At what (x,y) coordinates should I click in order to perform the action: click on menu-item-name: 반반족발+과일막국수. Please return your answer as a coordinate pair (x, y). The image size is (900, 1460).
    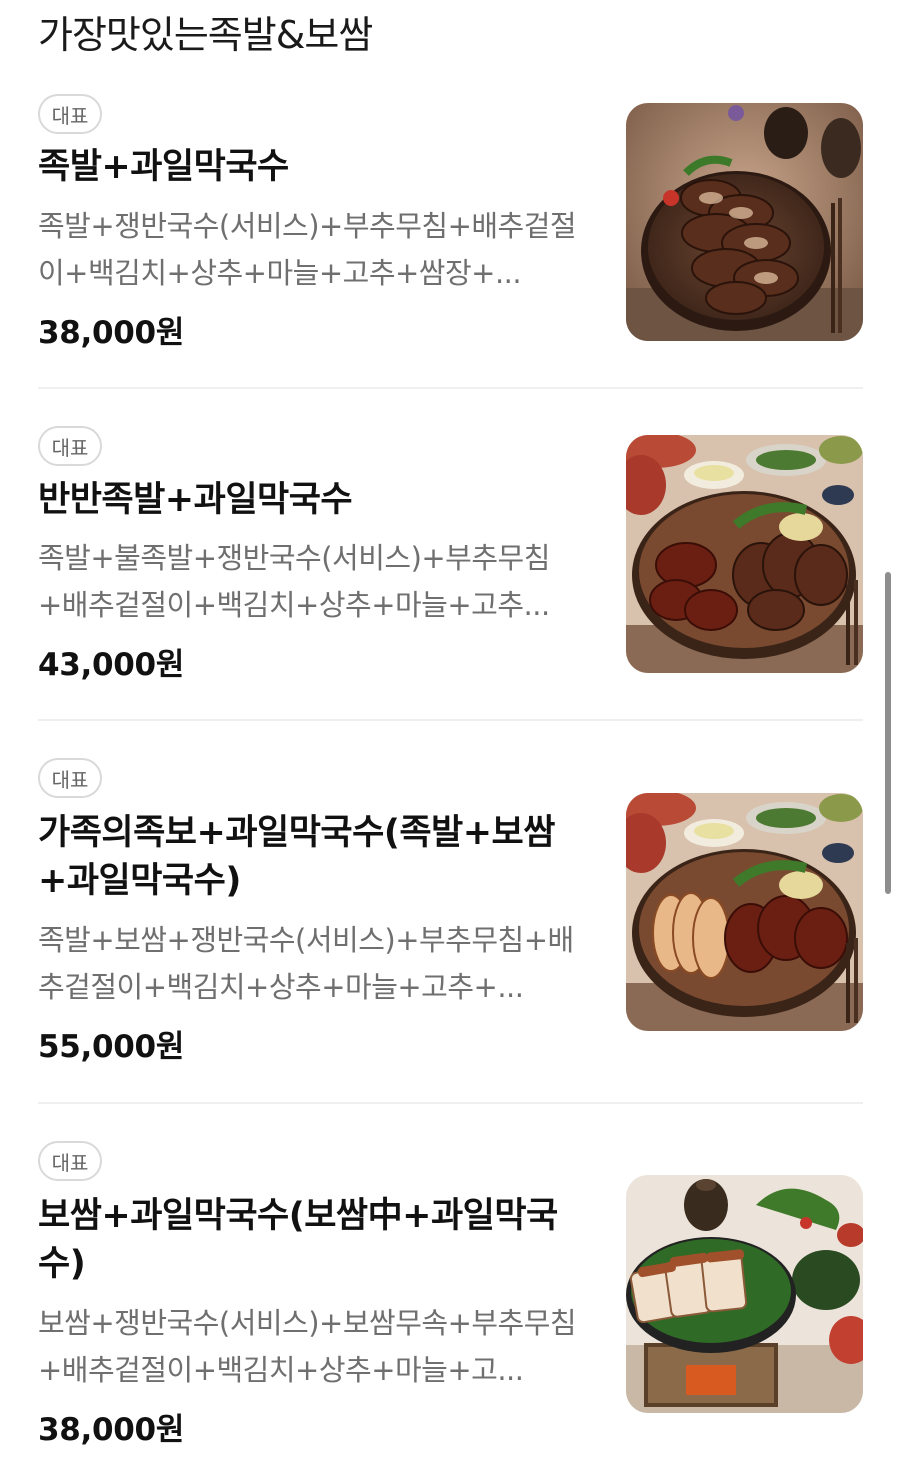
    Looking at the image, I should click on (318, 500).